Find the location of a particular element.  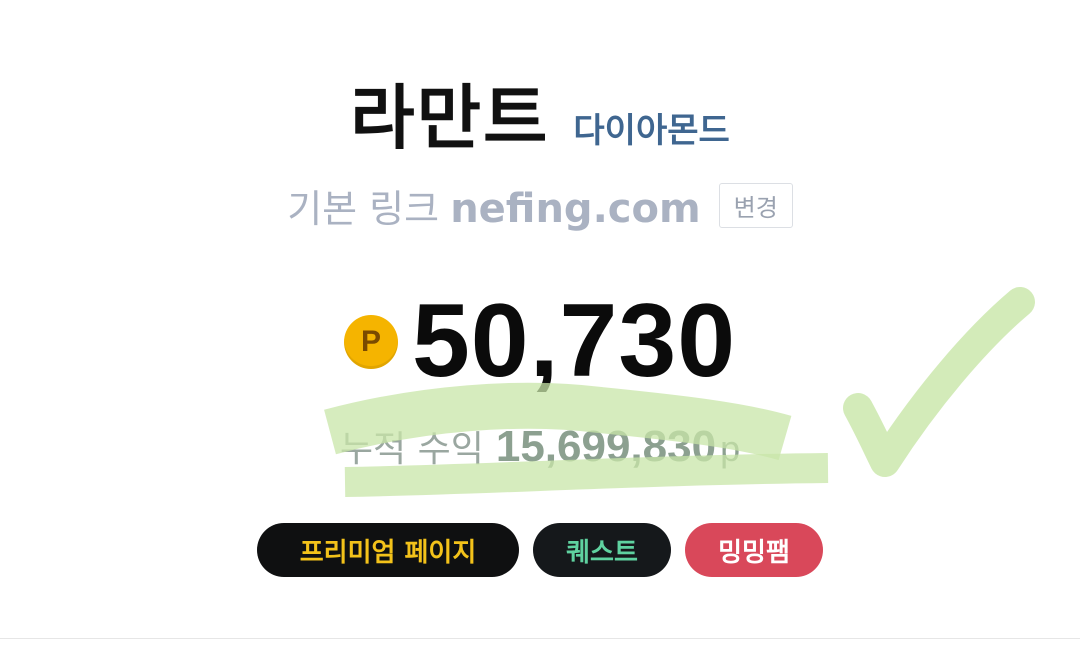

quest-button: 퀘스트 is located at coordinates (602, 550).